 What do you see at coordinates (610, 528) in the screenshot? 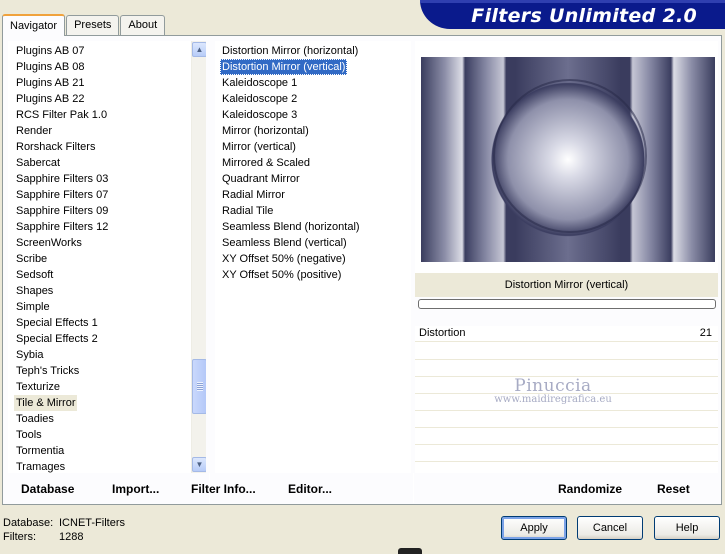
I see `cancel-button: Cancel` at bounding box center [610, 528].